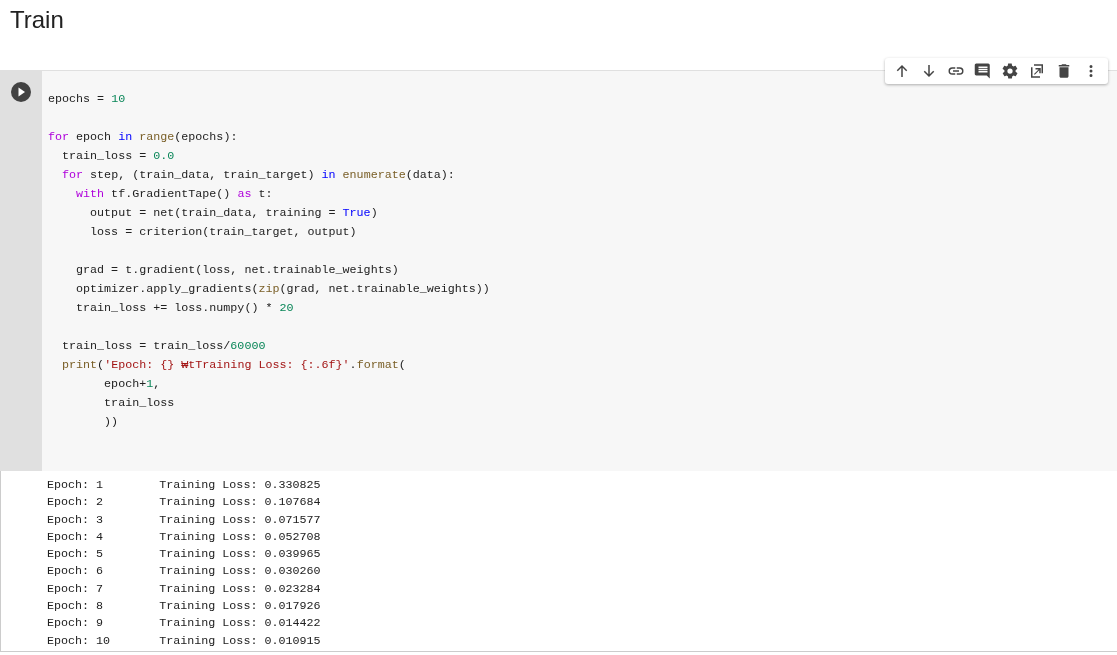 This screenshot has height=655, width=1117. What do you see at coordinates (174, 194) in the screenshot?
I see `code-line: with tf.GradientTape() as t:` at bounding box center [174, 194].